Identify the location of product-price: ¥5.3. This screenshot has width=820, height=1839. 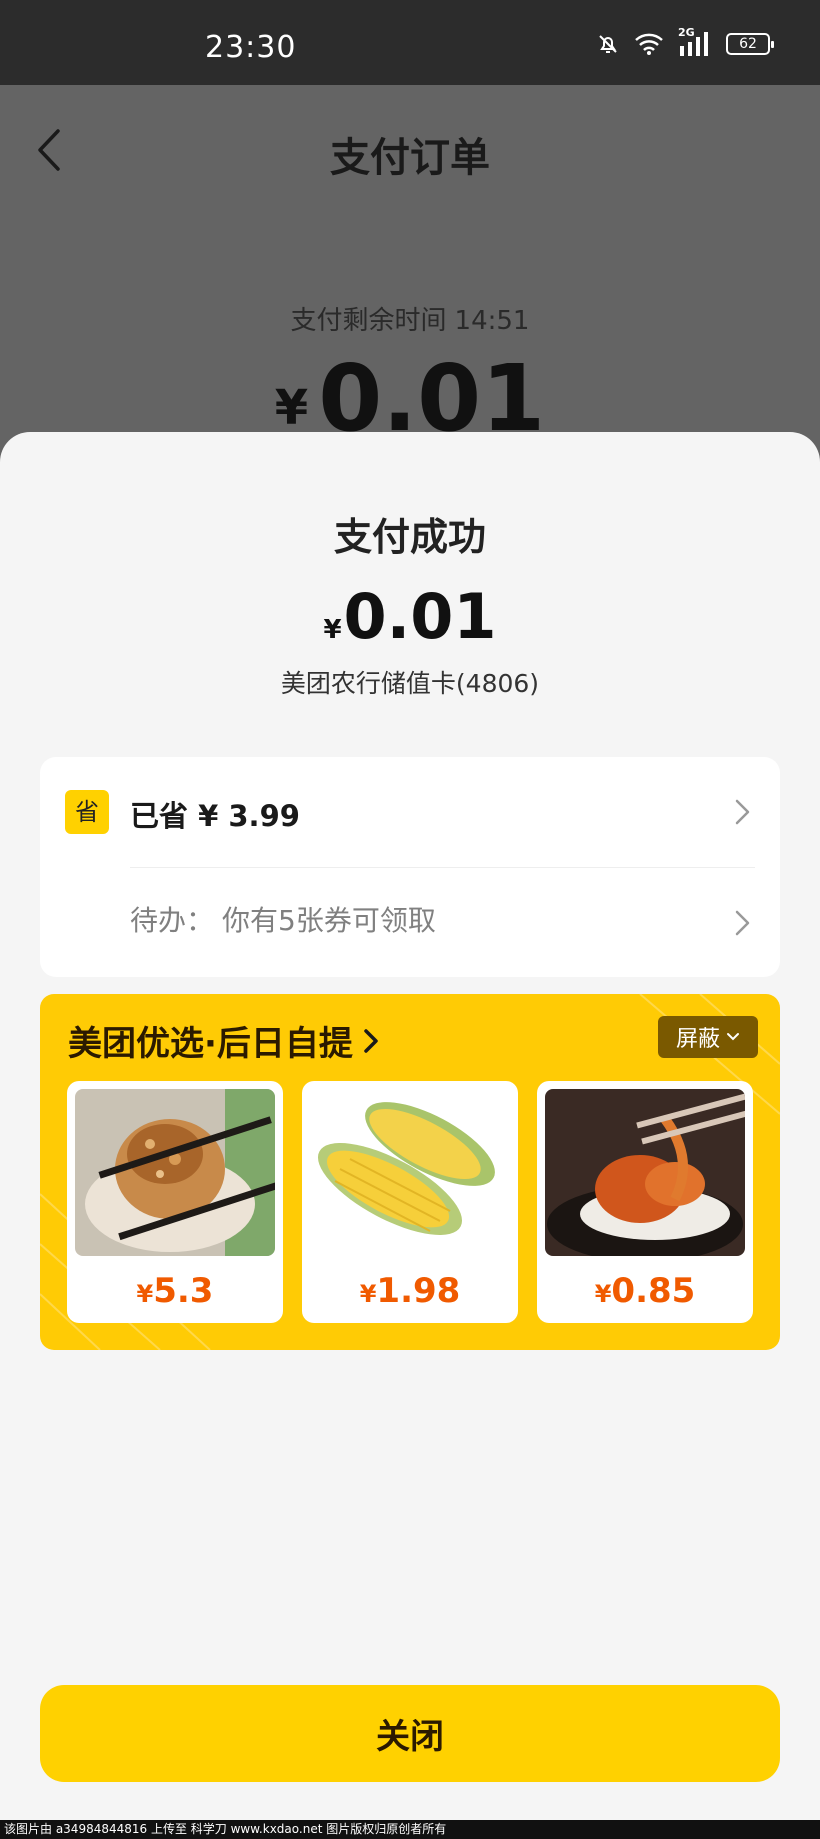
(175, 1291).